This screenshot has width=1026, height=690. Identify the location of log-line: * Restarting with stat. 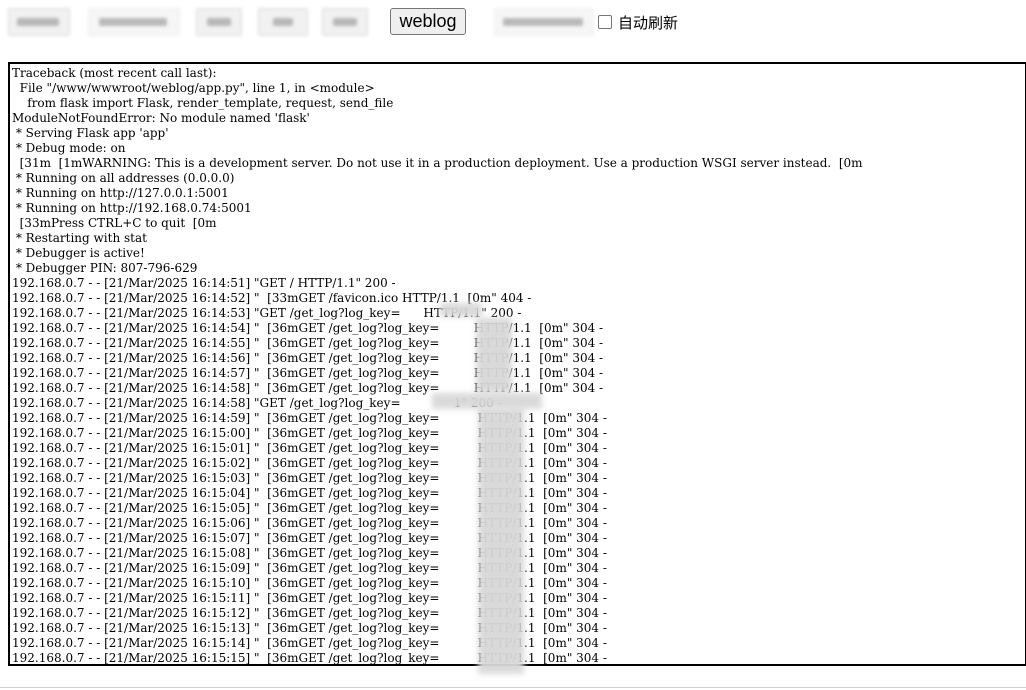
(79, 238).